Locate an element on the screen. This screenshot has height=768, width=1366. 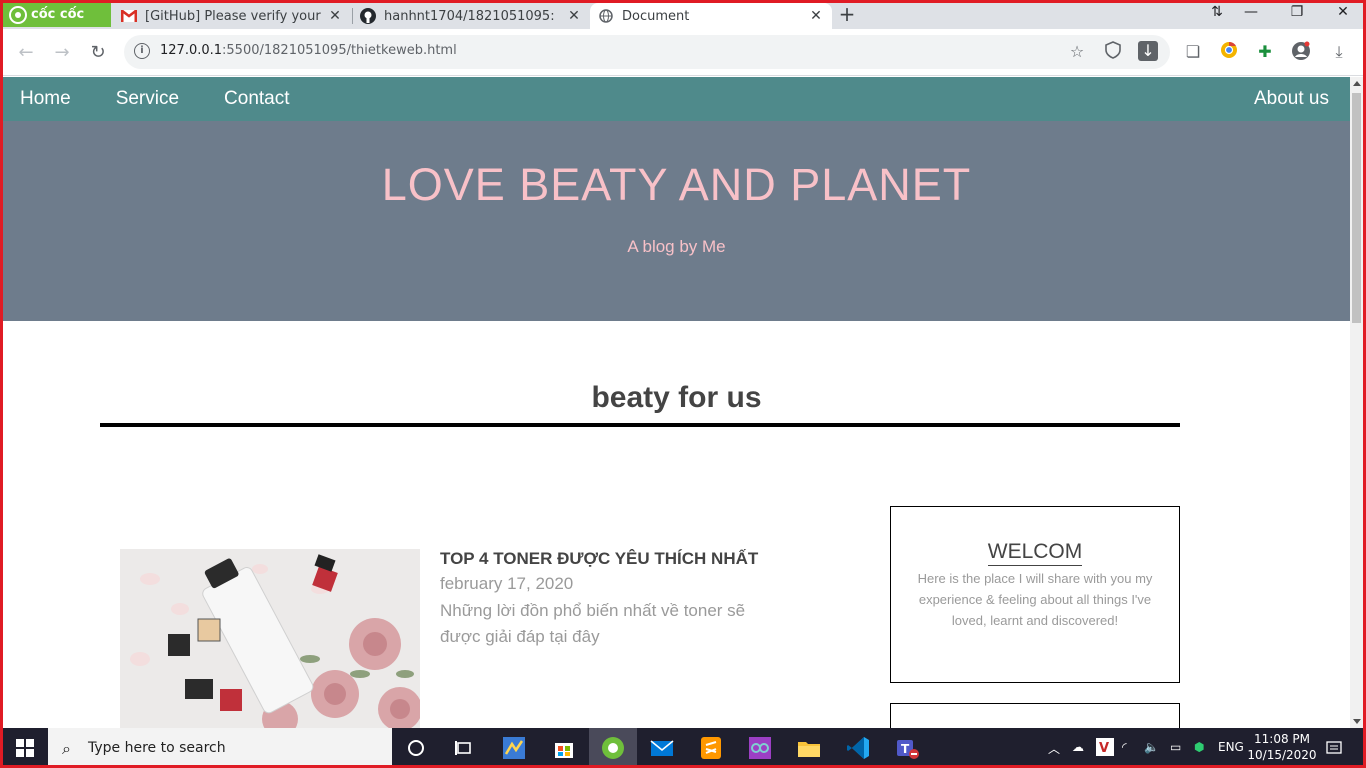
forward-arrow-icon: → is located at coordinates (62, 53).